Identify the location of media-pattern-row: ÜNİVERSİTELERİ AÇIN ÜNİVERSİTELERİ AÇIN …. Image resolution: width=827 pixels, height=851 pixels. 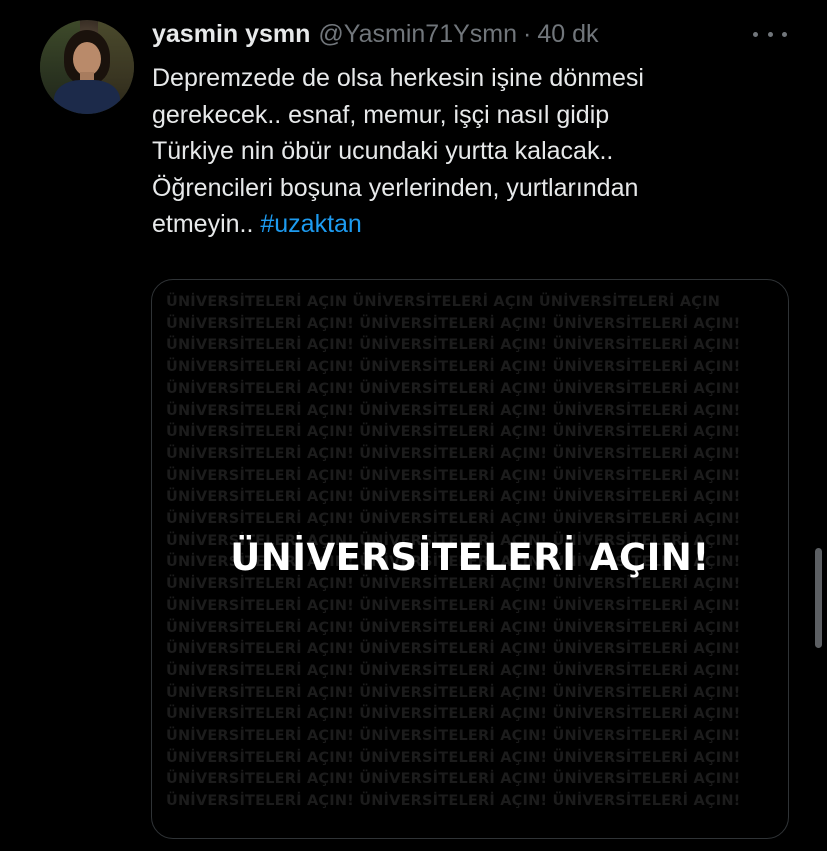
(443, 302).